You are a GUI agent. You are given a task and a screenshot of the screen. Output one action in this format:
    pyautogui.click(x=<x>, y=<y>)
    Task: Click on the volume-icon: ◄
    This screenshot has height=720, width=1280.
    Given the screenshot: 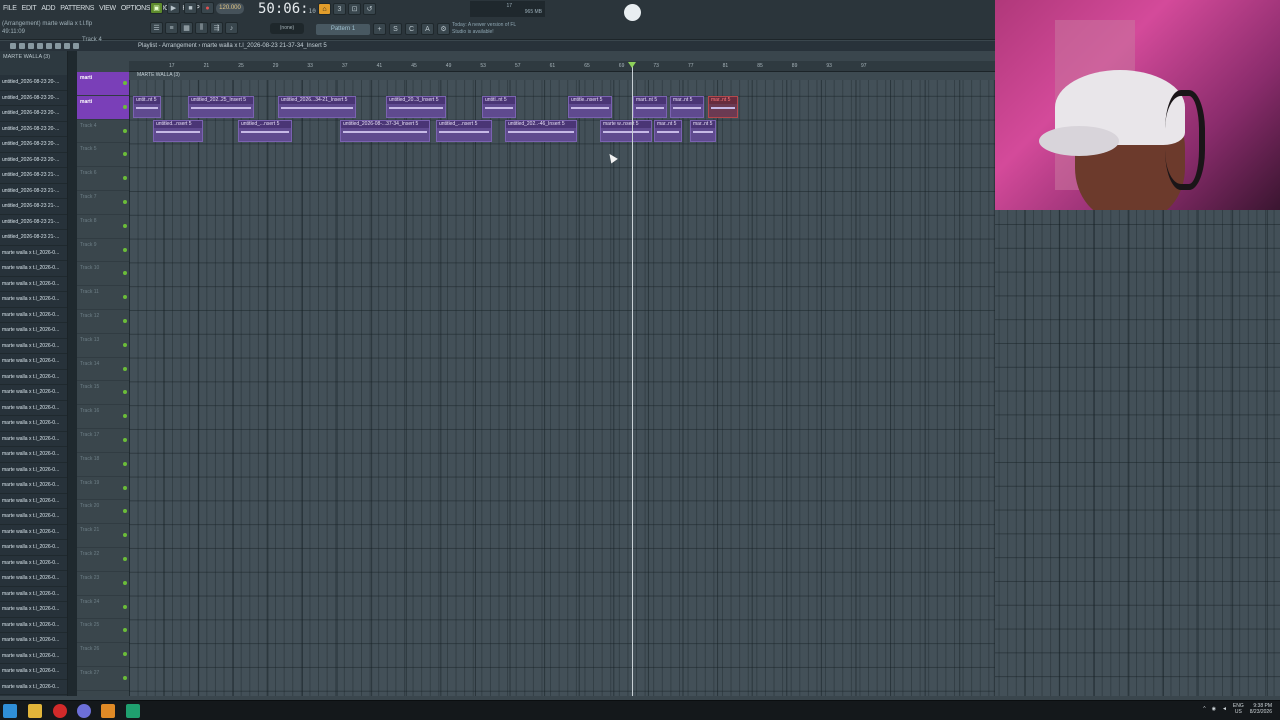 What is the action you would take?
    pyautogui.click(x=1224, y=709)
    